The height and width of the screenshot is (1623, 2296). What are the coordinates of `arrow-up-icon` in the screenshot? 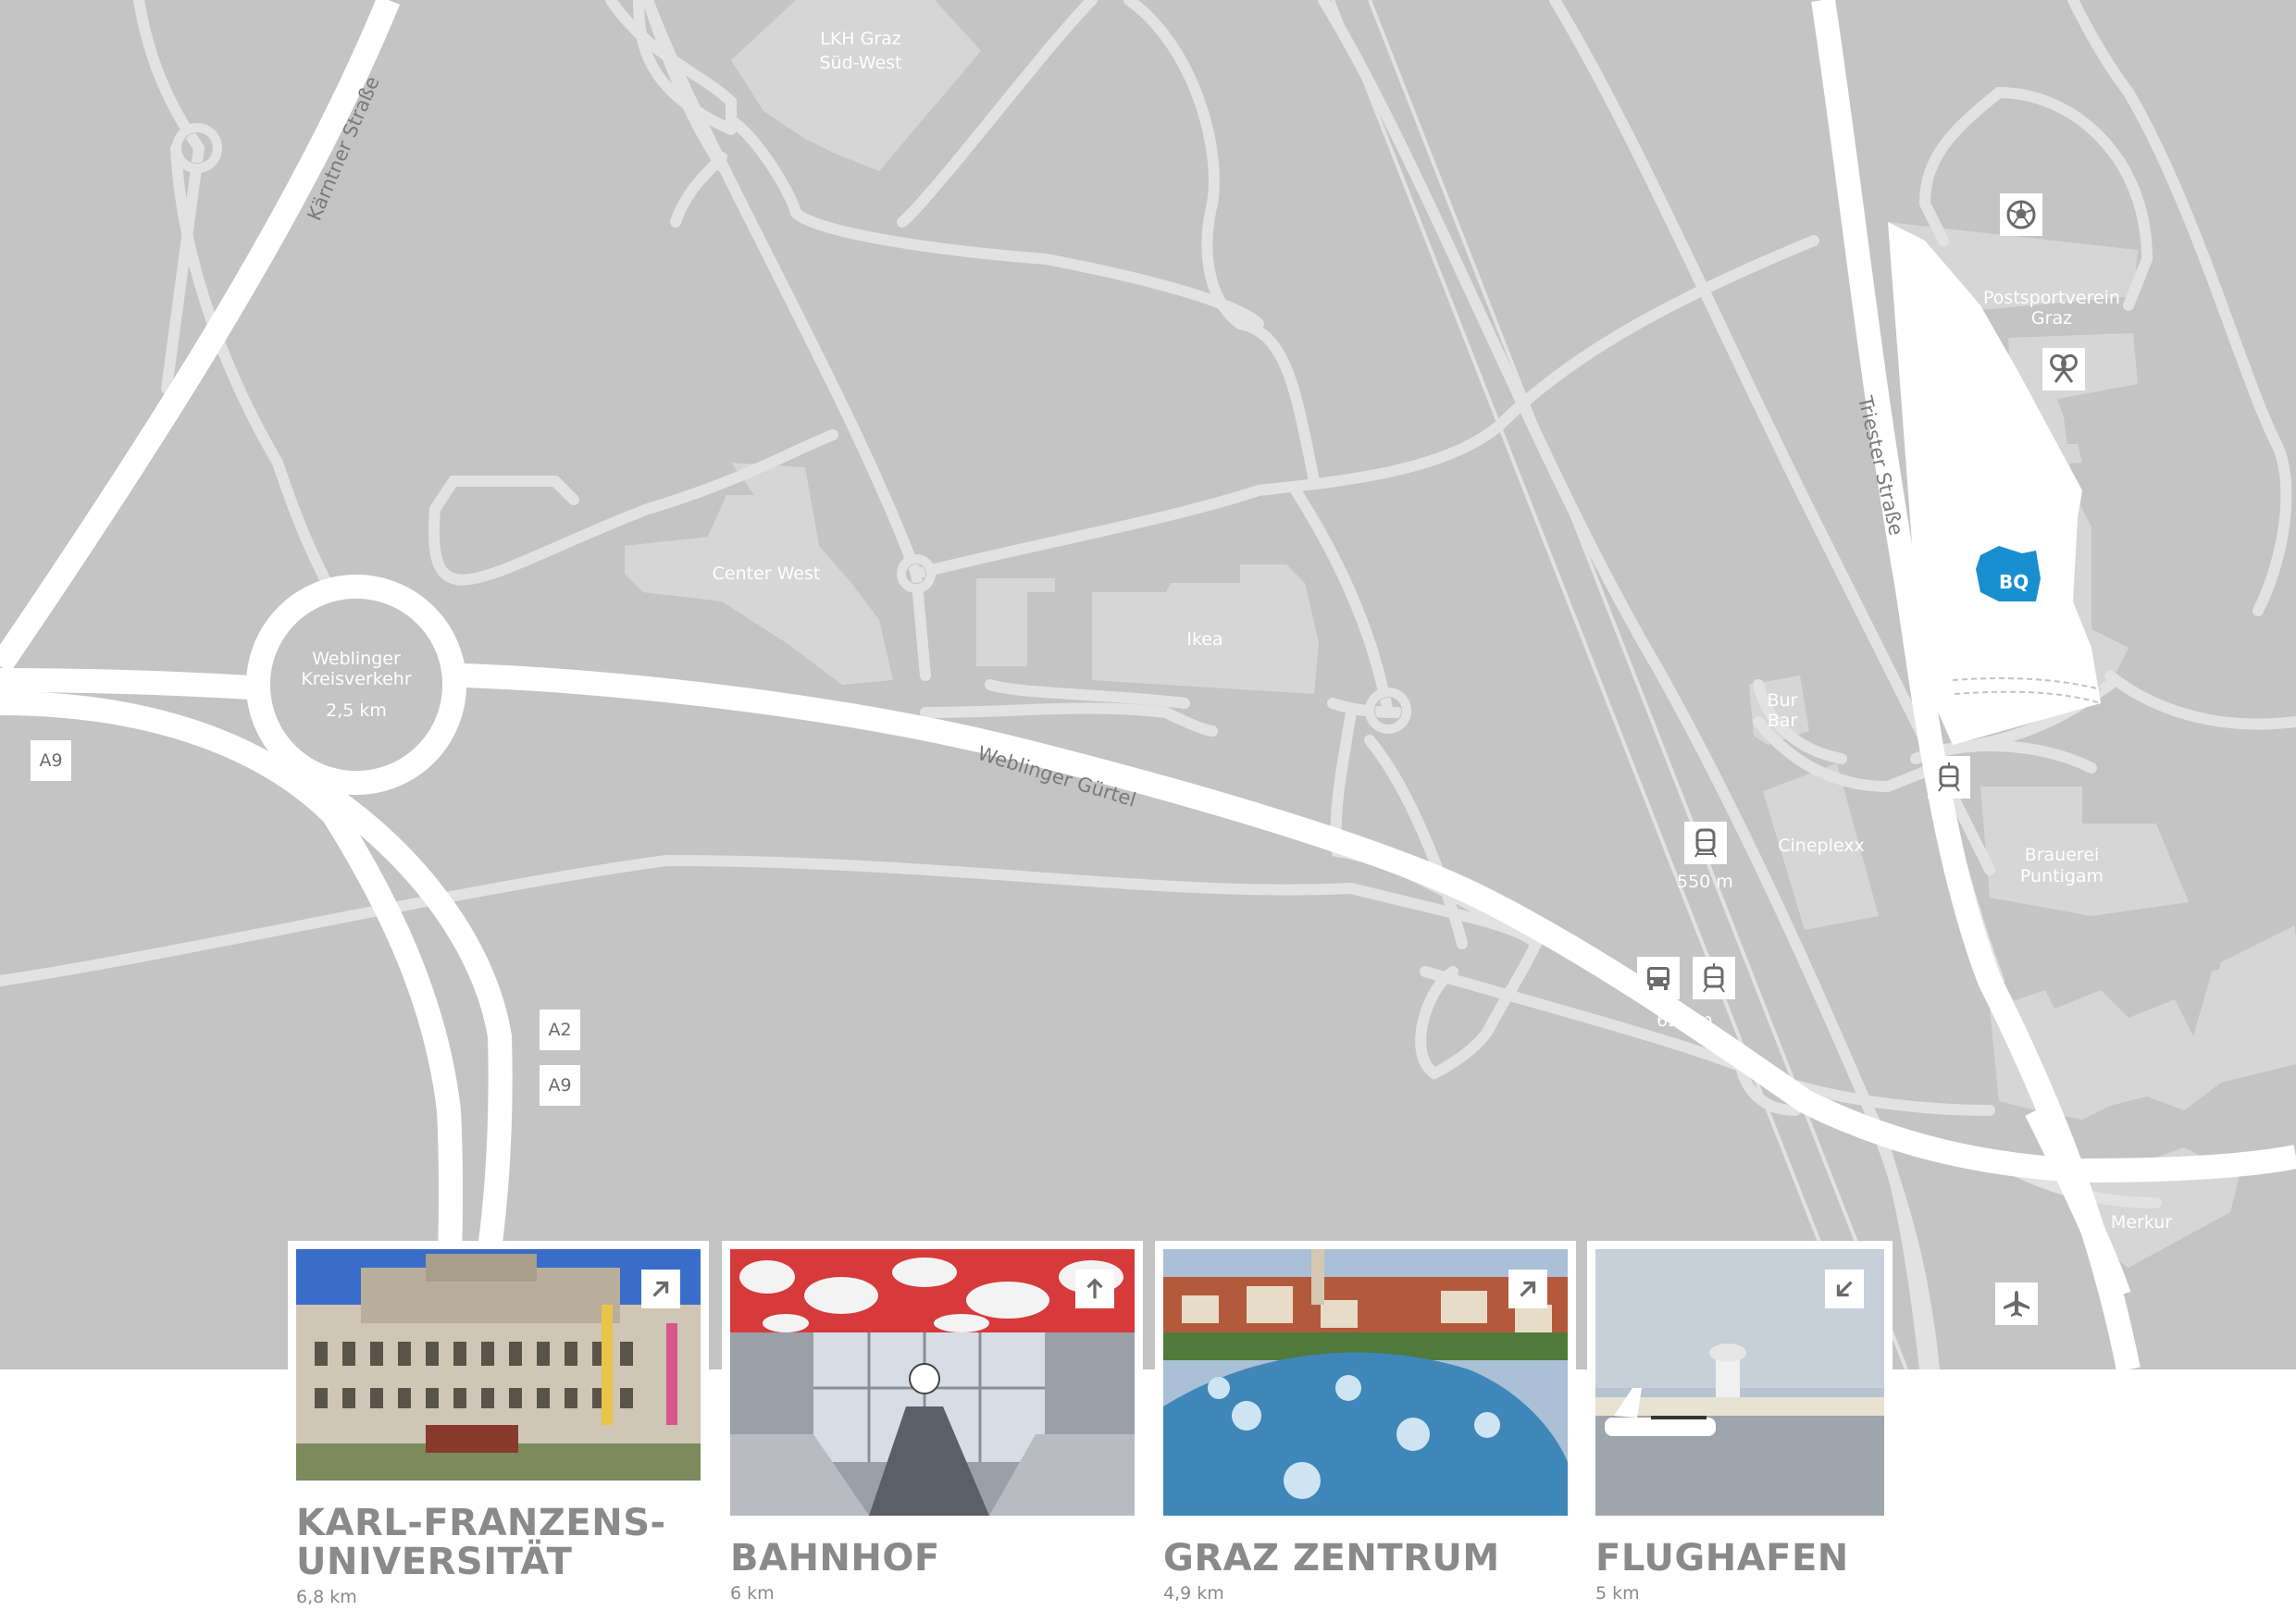 It's located at (1094, 1289).